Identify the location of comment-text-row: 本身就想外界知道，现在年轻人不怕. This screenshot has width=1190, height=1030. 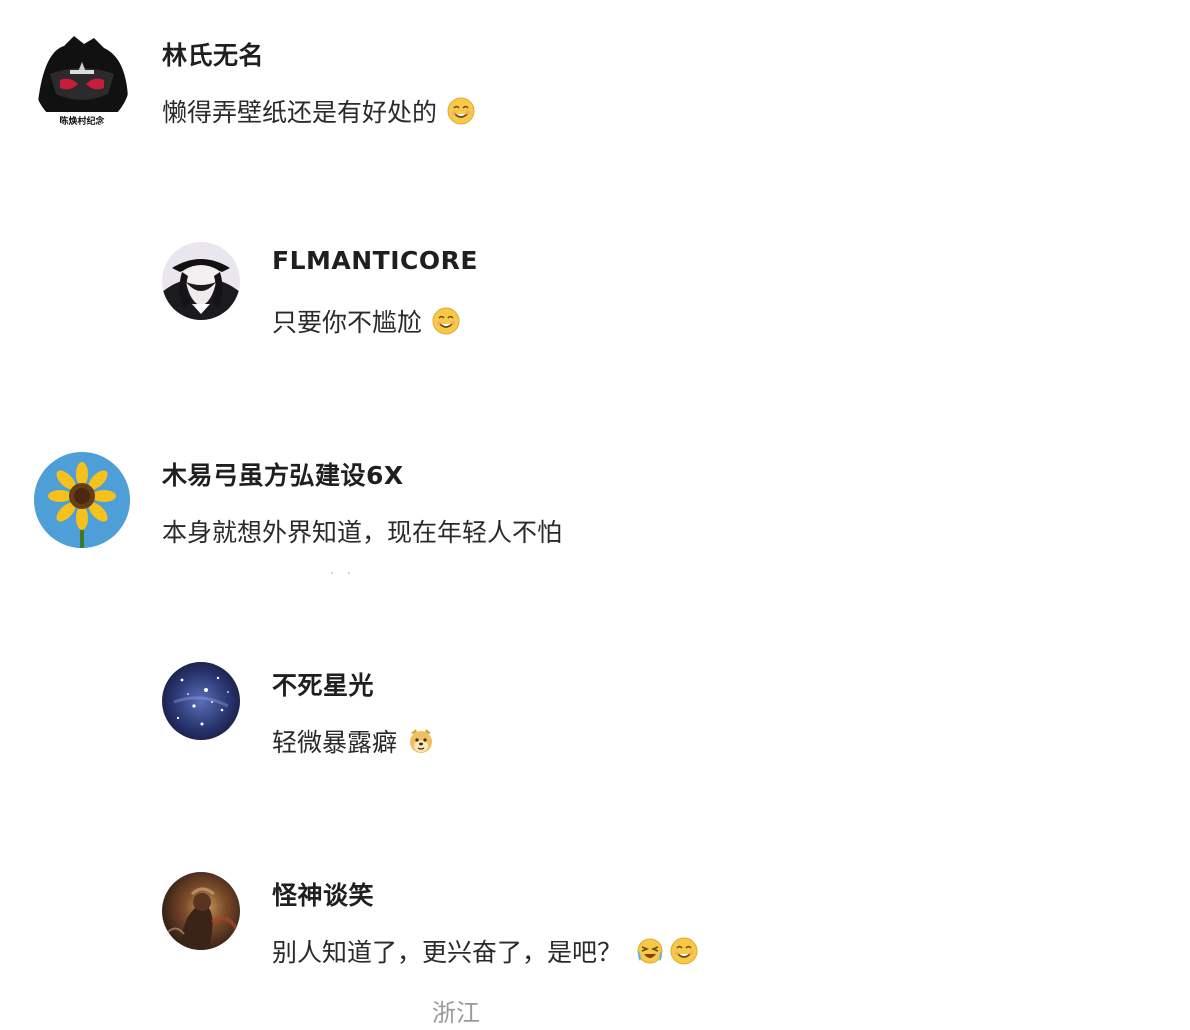
(362, 531).